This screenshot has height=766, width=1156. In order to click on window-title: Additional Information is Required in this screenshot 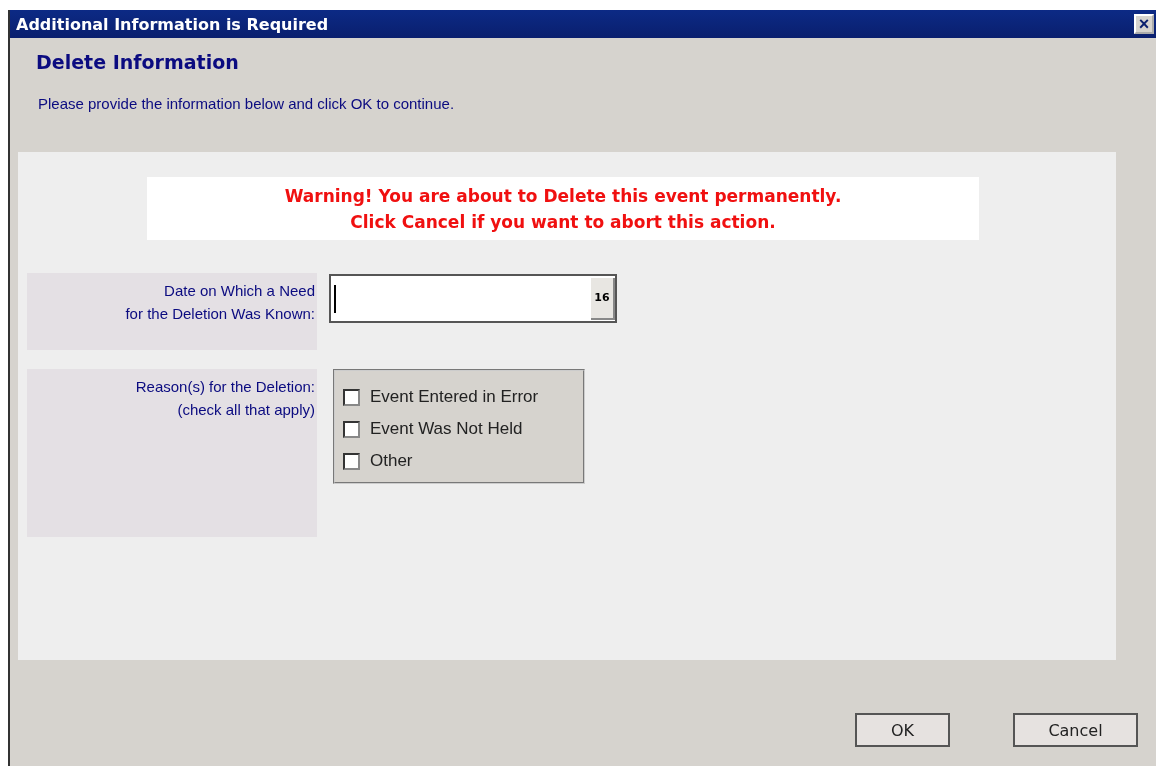, I will do `click(172, 24)`.